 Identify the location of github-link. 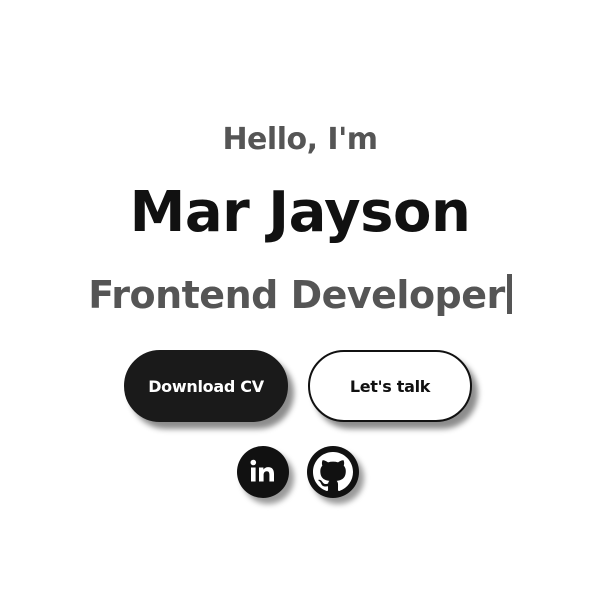
(333, 472).